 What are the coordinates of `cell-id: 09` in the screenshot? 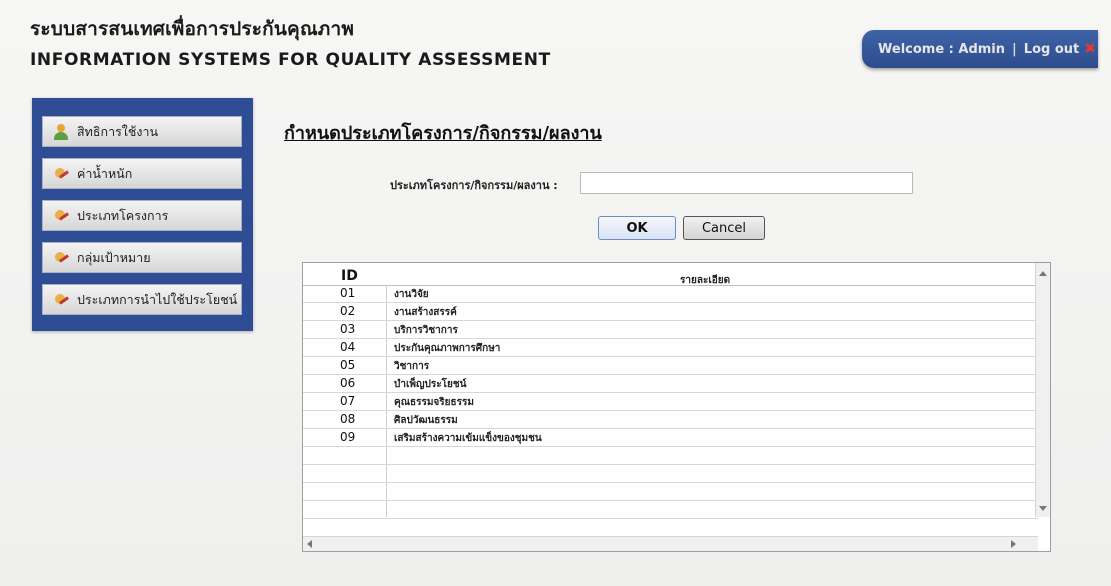 It's located at (348, 437).